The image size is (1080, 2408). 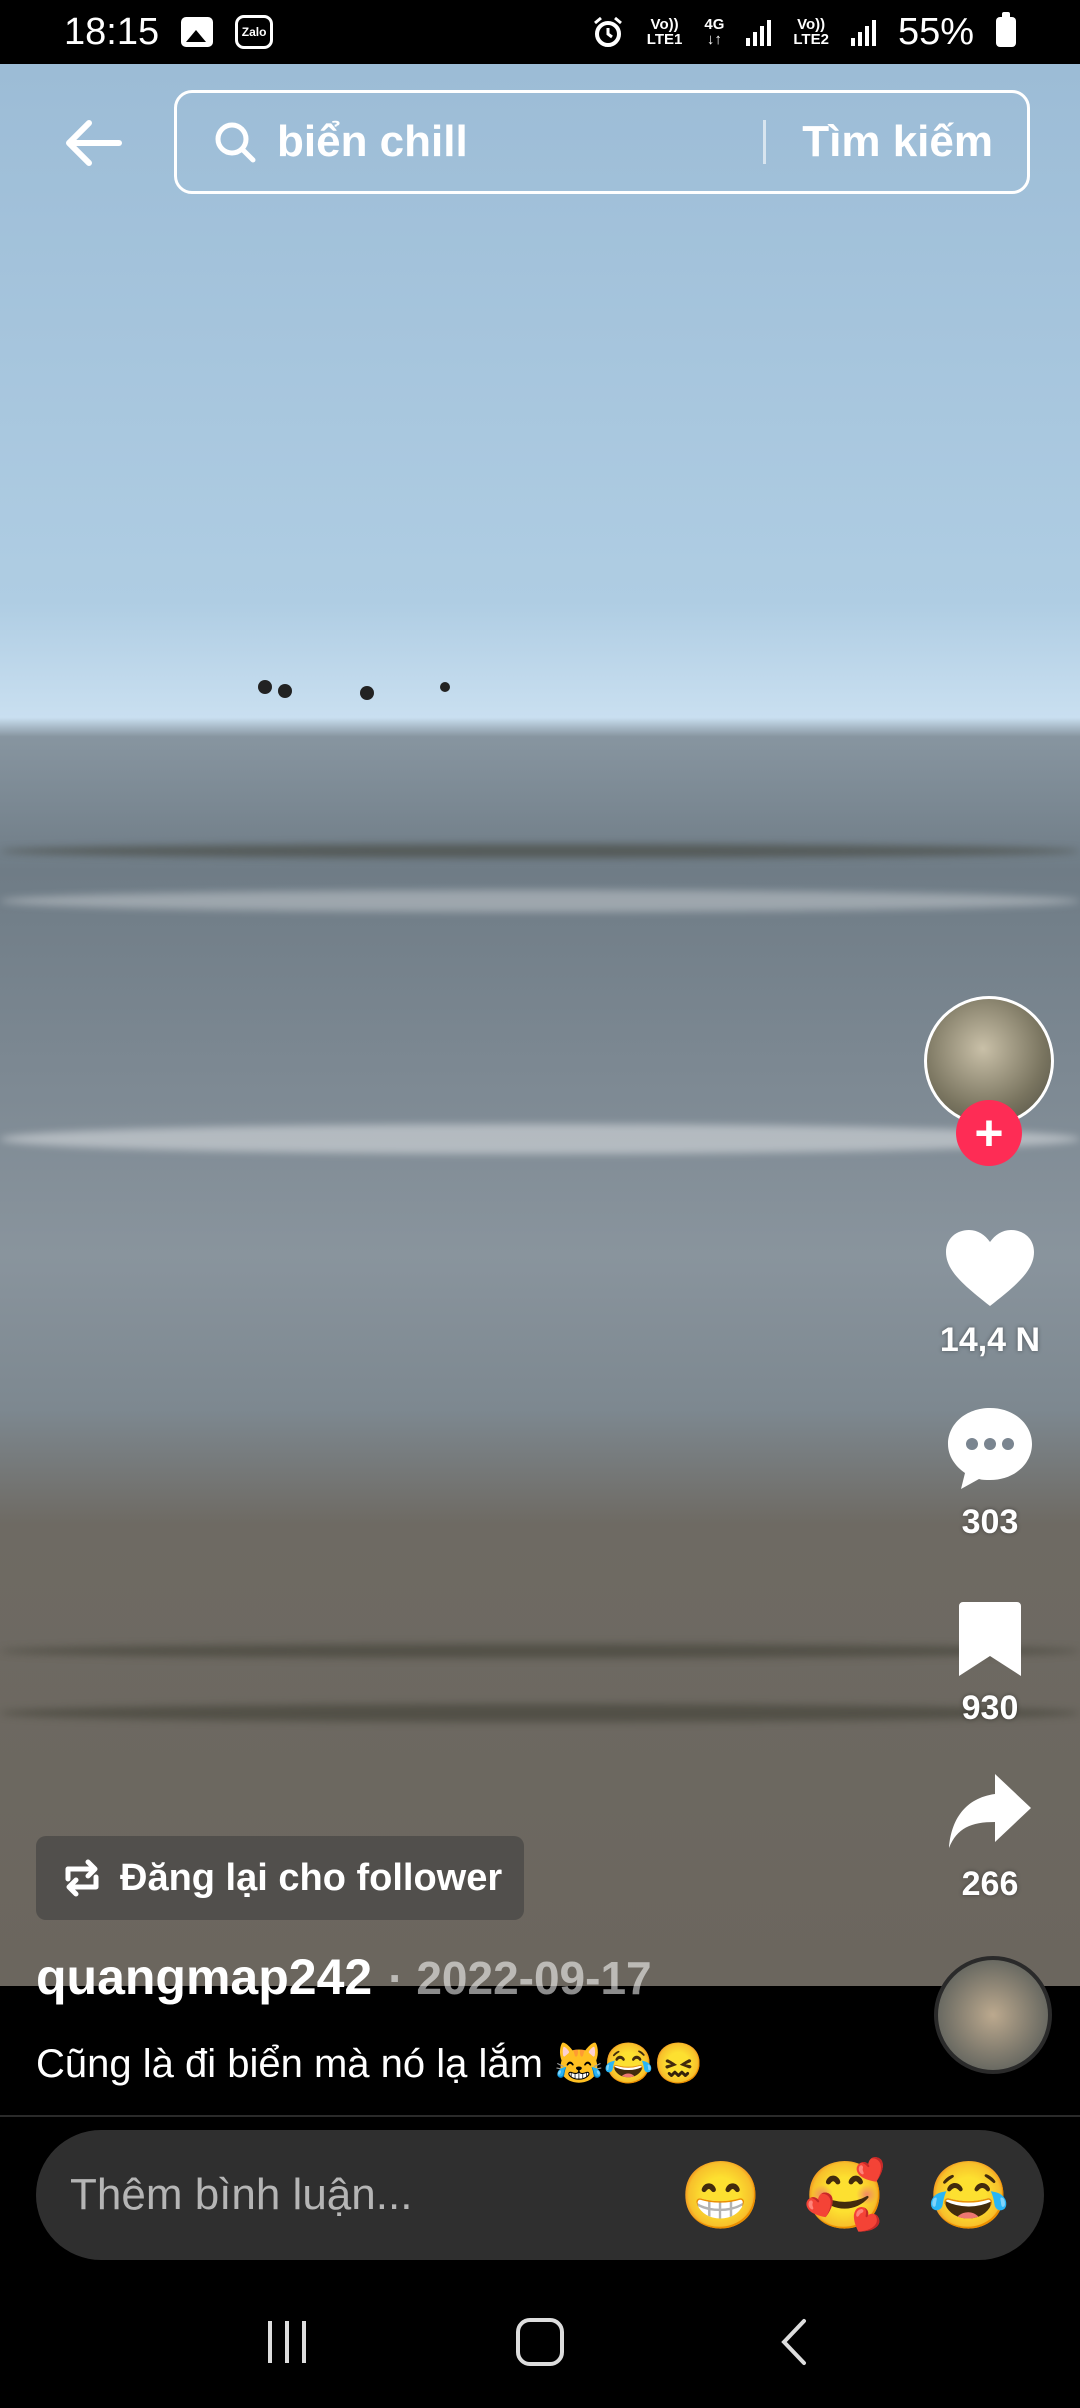 I want to click on battery-icon, so click(x=1006, y=29).